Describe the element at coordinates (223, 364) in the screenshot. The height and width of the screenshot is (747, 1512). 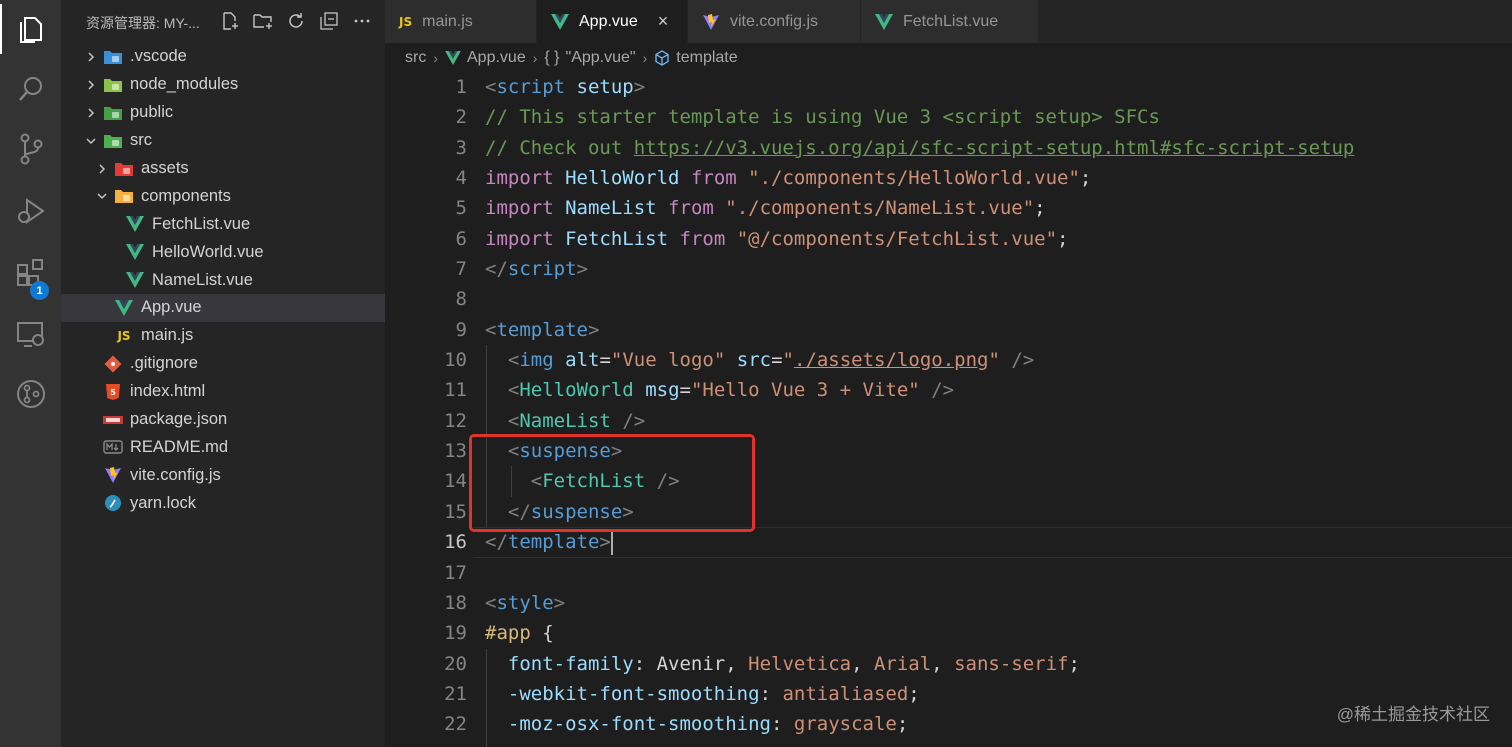
I see `tree-item-gitignore: .gitignore` at that location.